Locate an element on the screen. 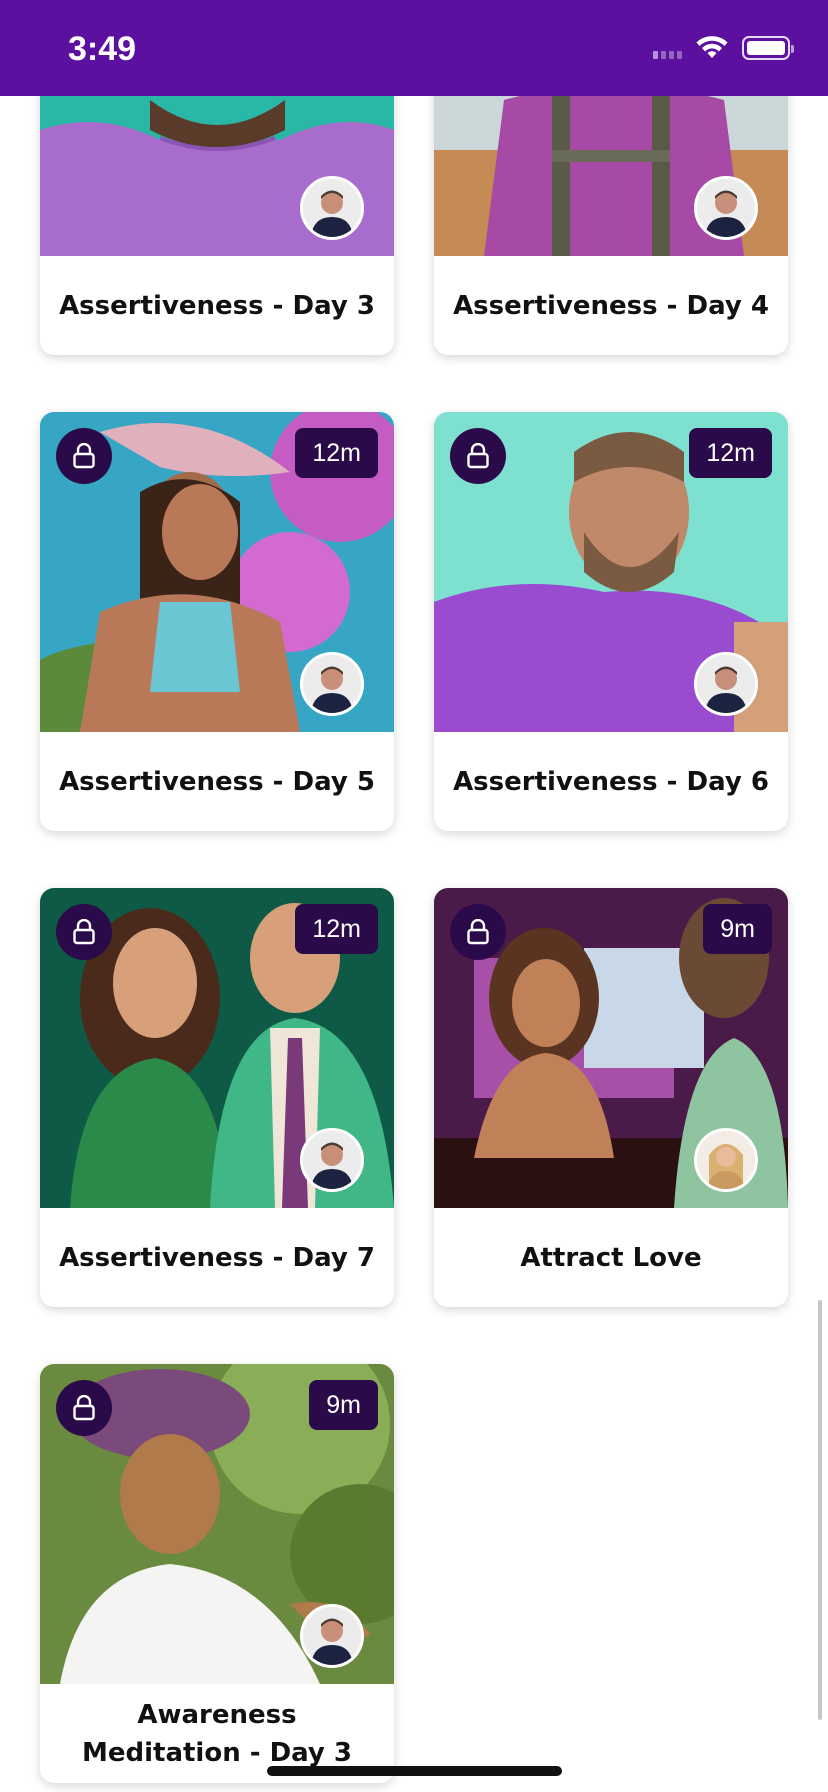 This screenshot has height=1792, width=828. session-title: Assertiveness - Day 3 is located at coordinates (217, 305).